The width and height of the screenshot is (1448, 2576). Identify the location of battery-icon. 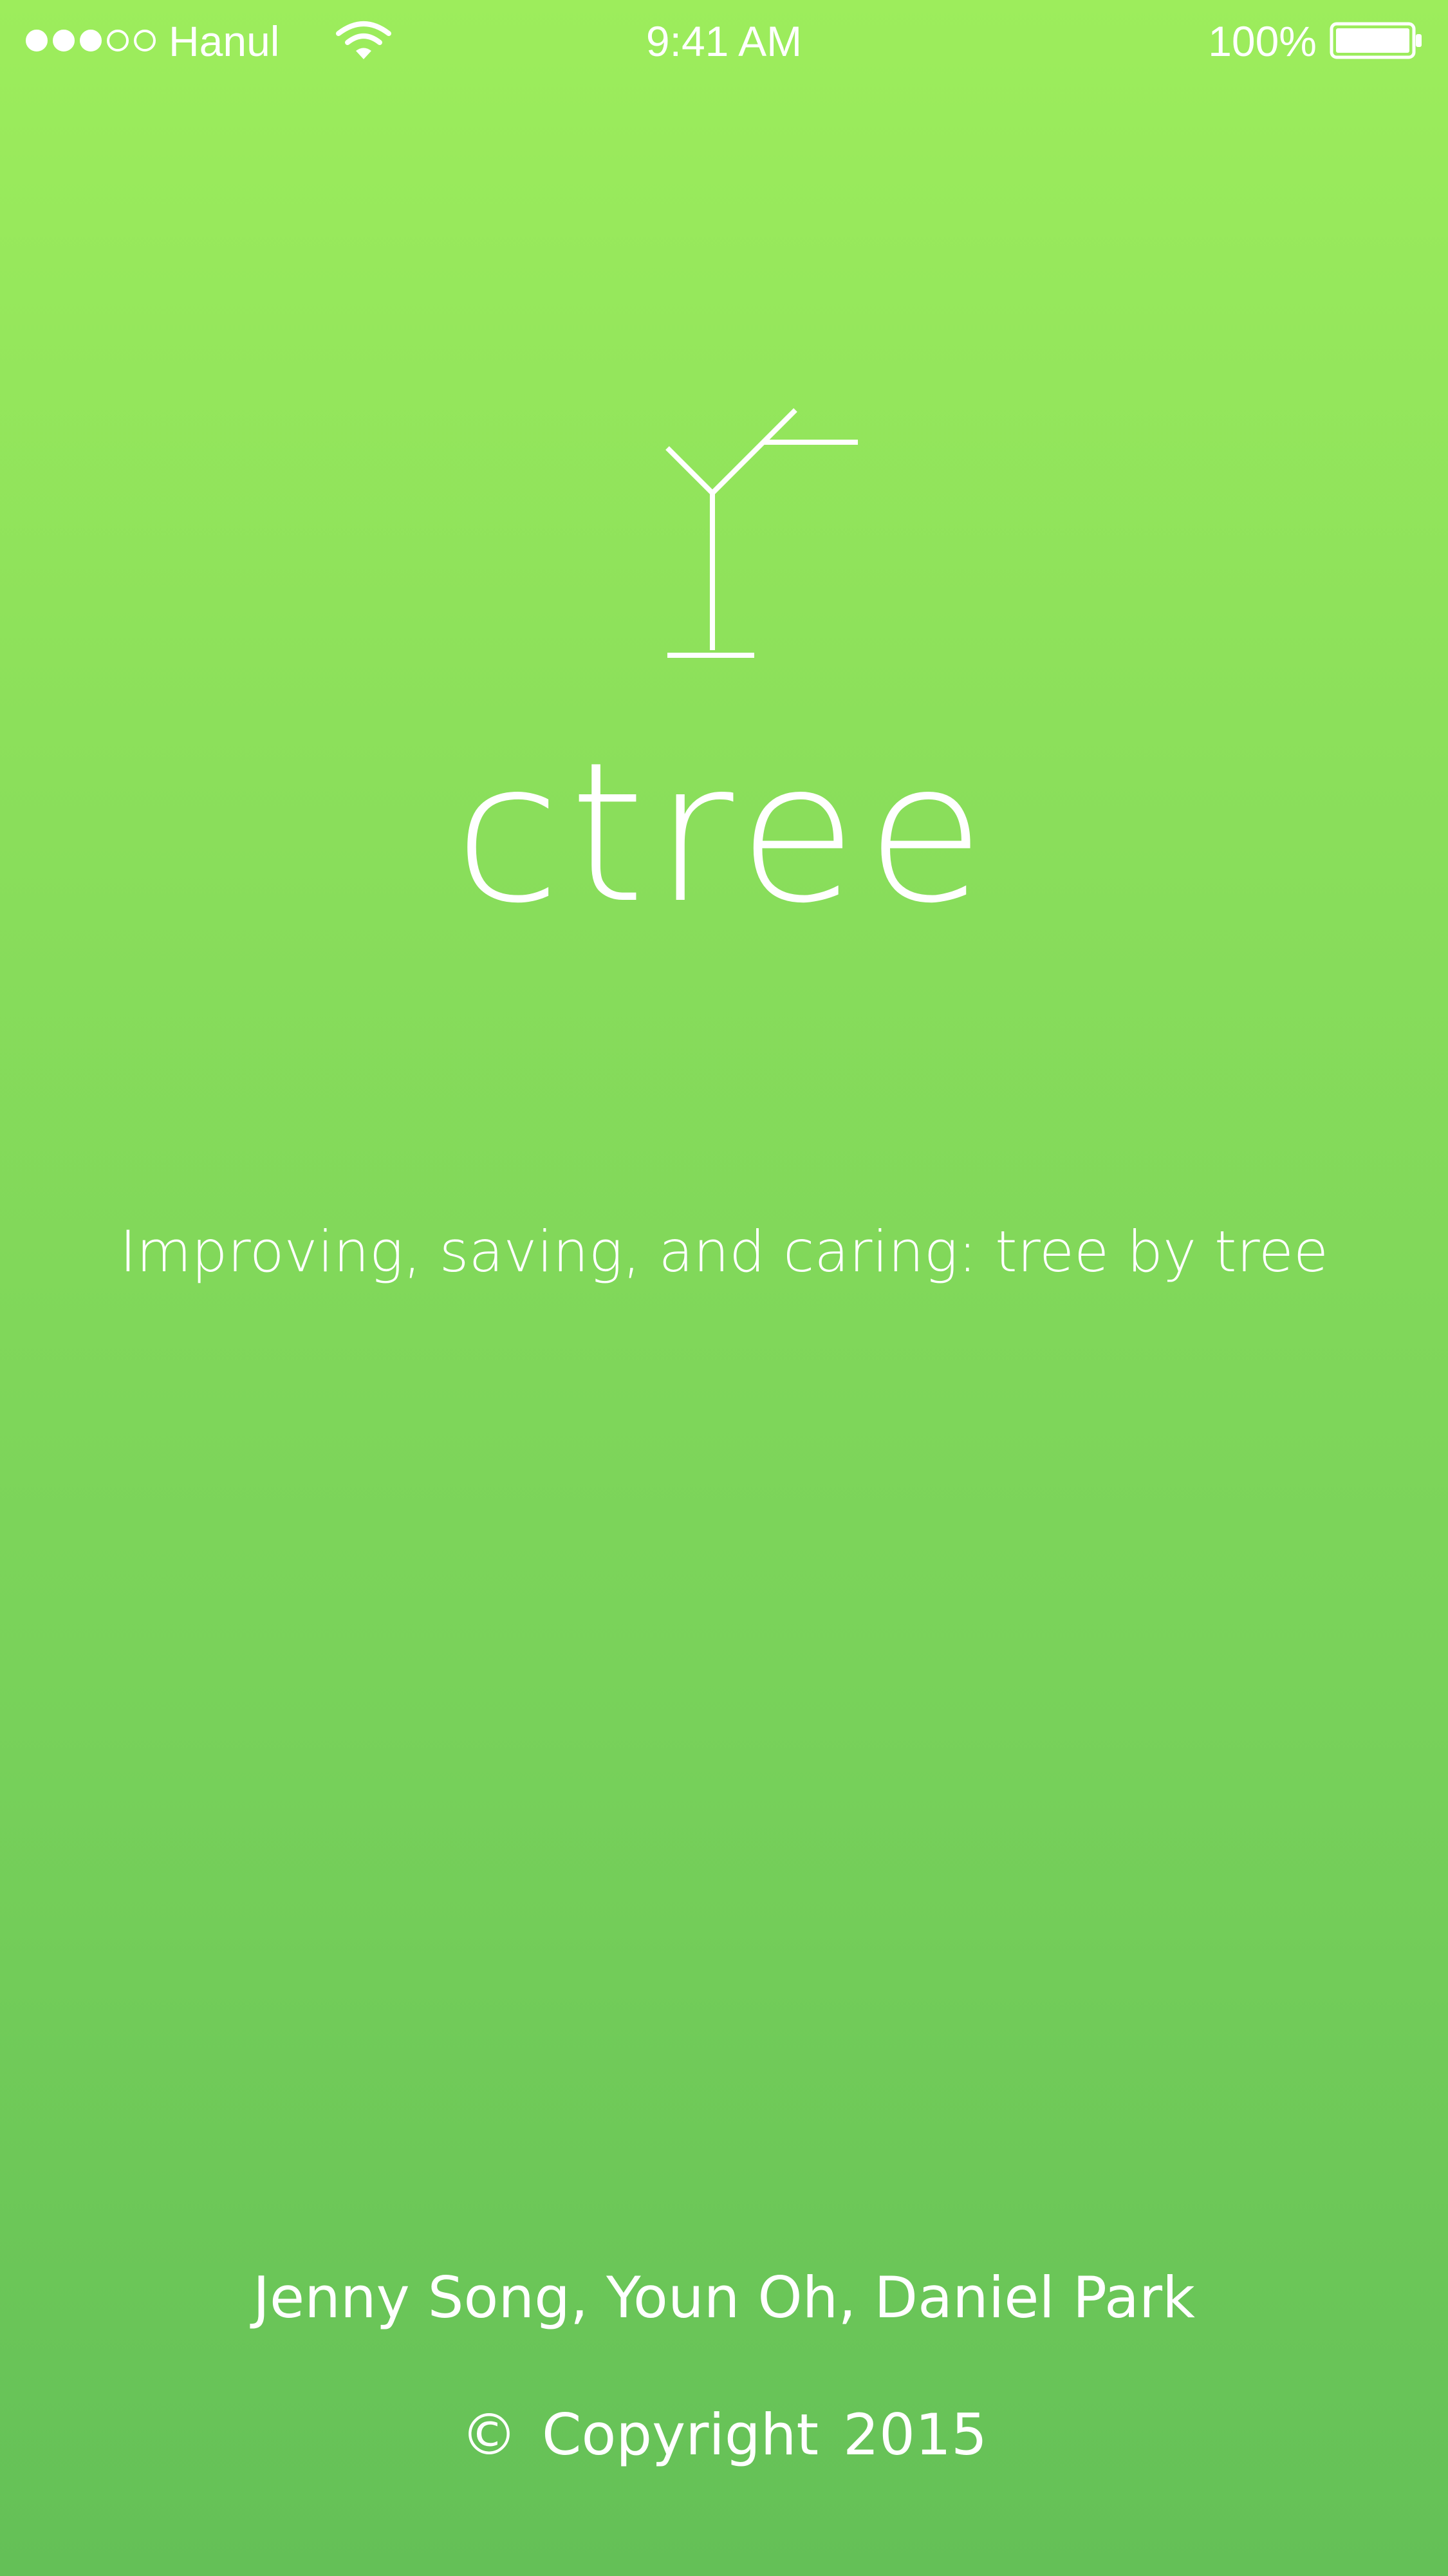
(1376, 40).